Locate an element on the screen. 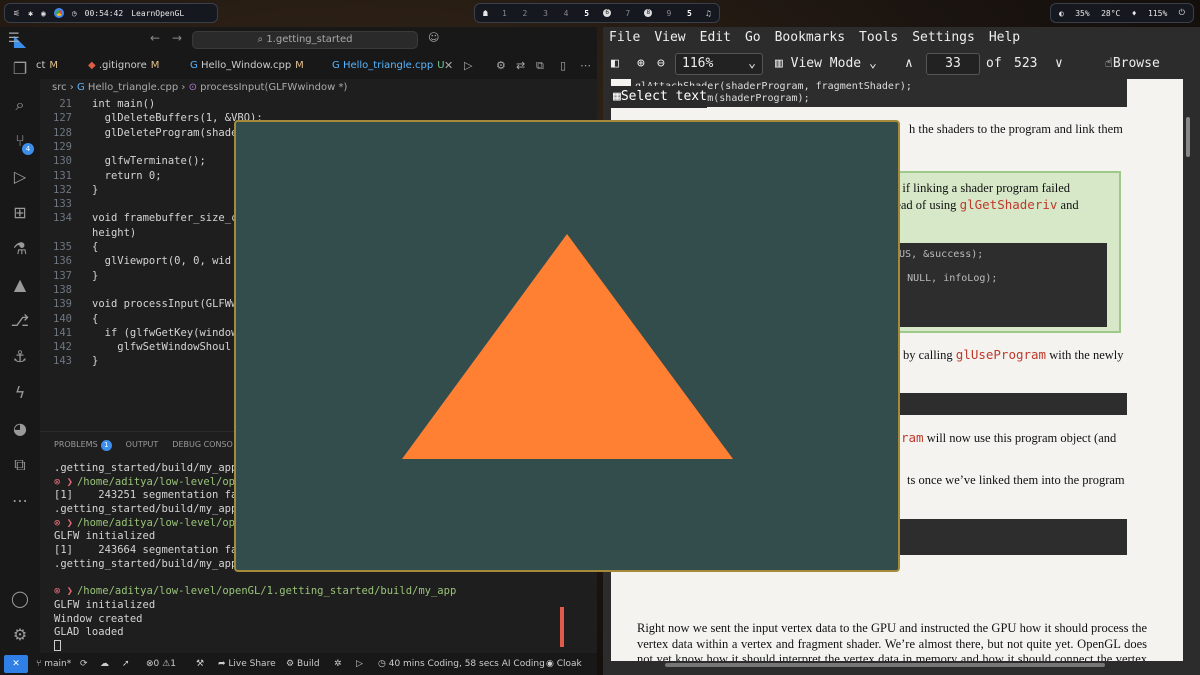 Image resolution: width=1200 pixels, height=675 pixels. chevron-down-icon: ⌄ is located at coordinates (752, 63).